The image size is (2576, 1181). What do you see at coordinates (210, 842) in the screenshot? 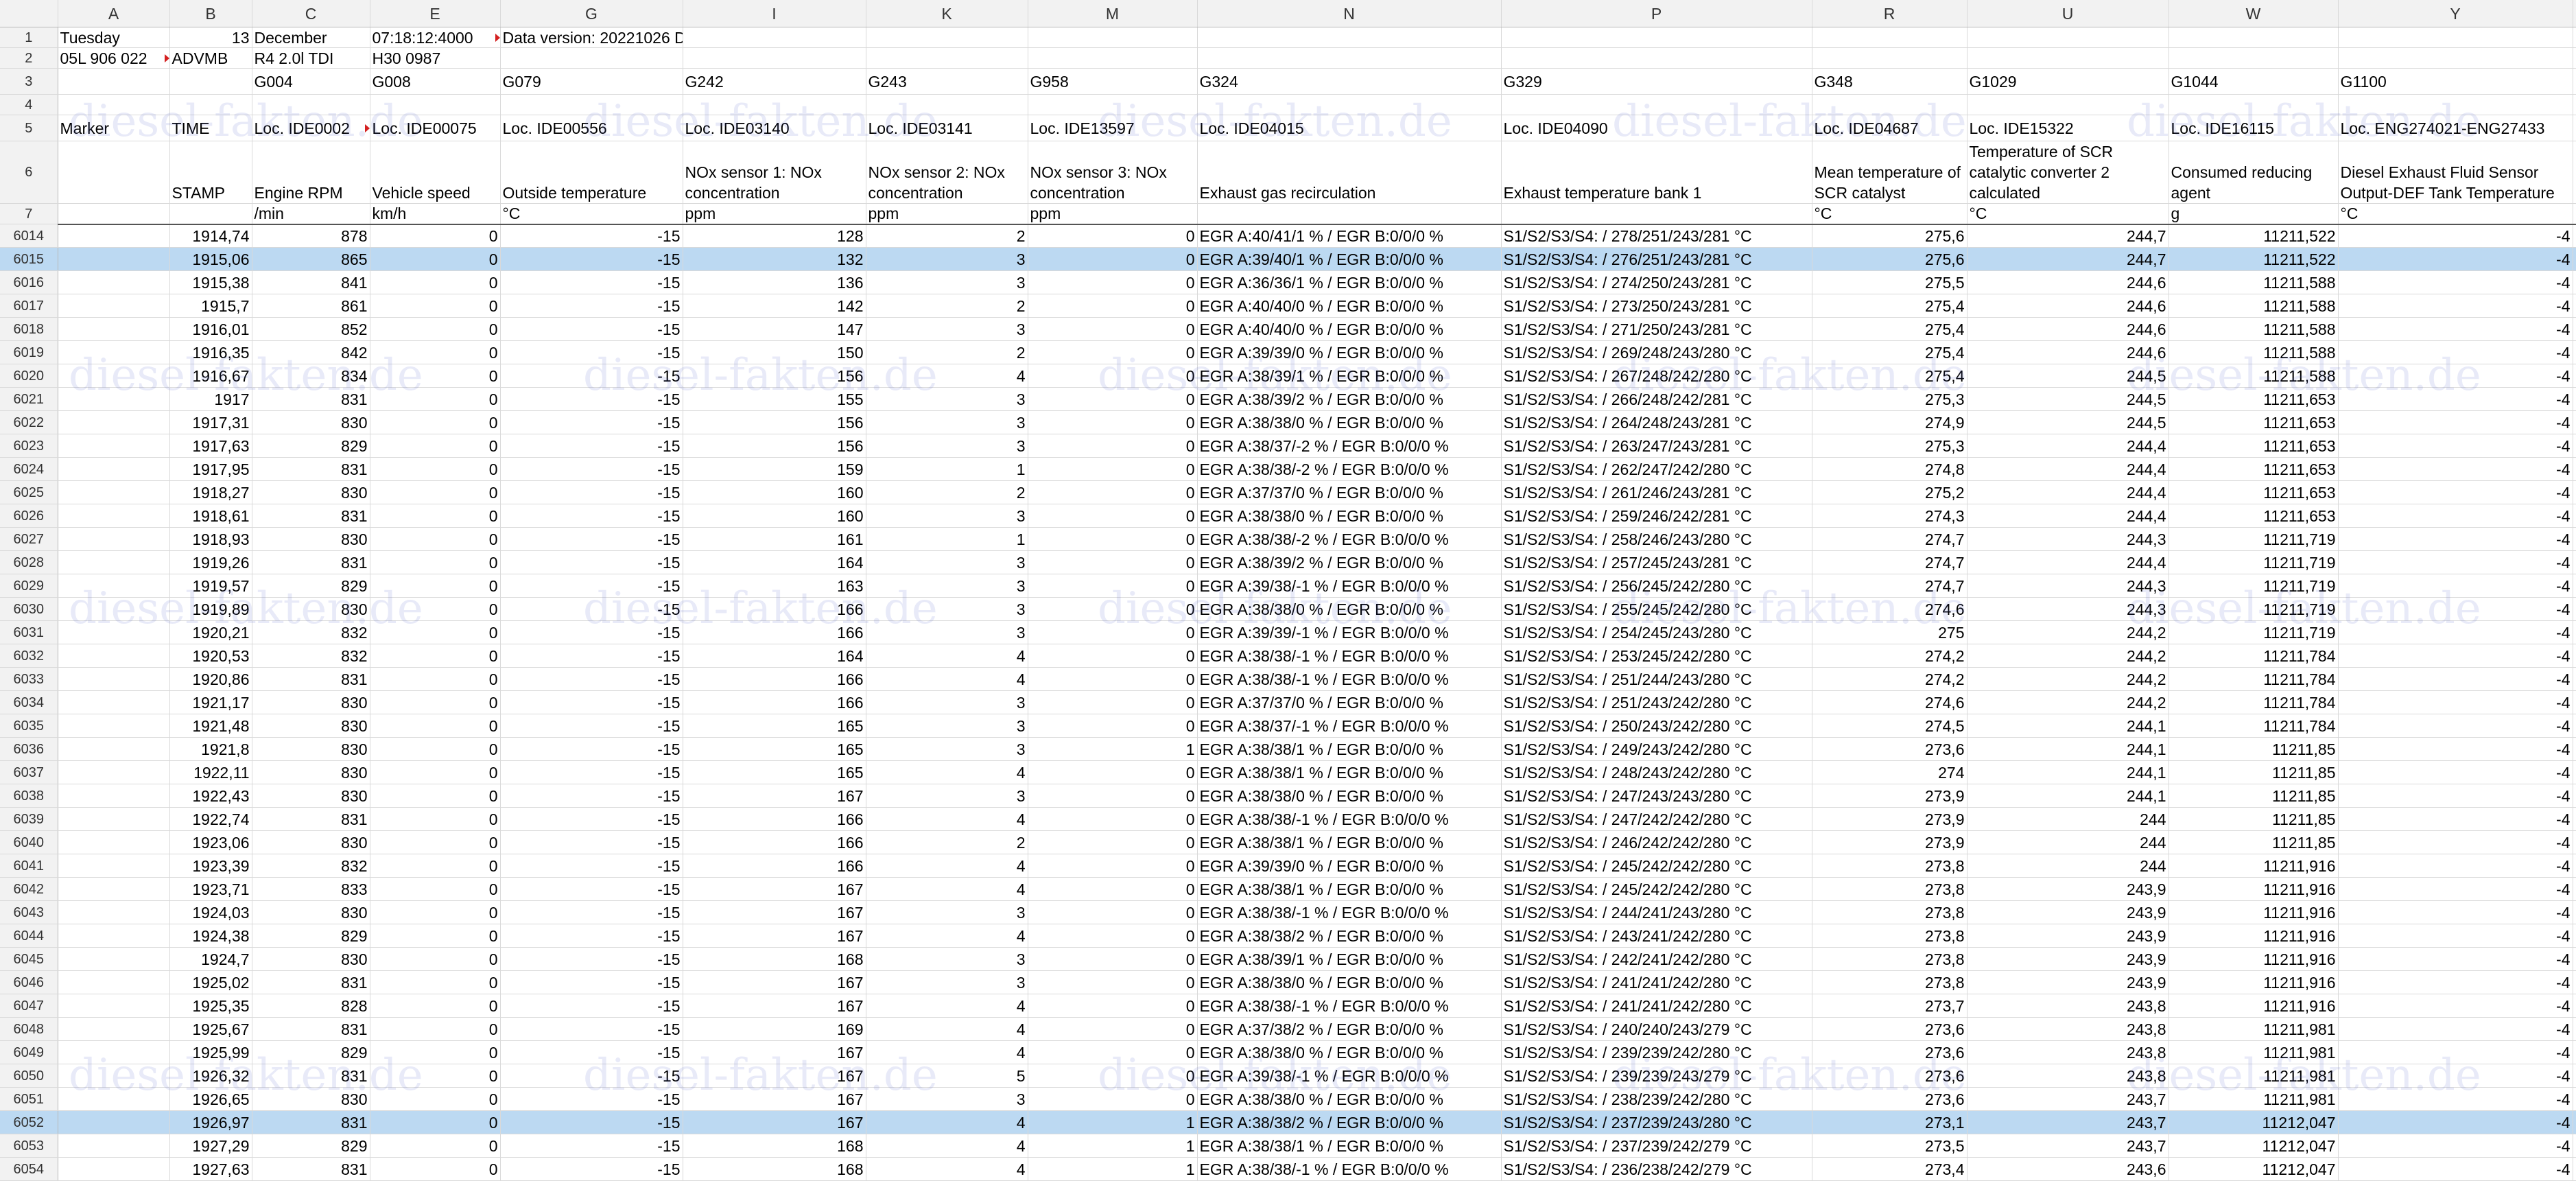
I see `cell: 1923,06` at bounding box center [210, 842].